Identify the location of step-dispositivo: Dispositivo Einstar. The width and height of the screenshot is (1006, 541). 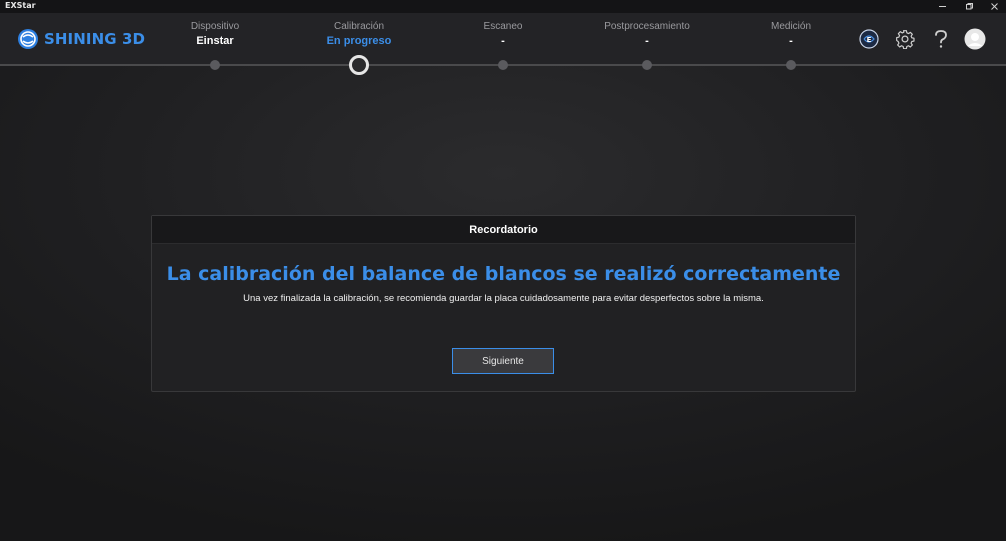
(215, 34).